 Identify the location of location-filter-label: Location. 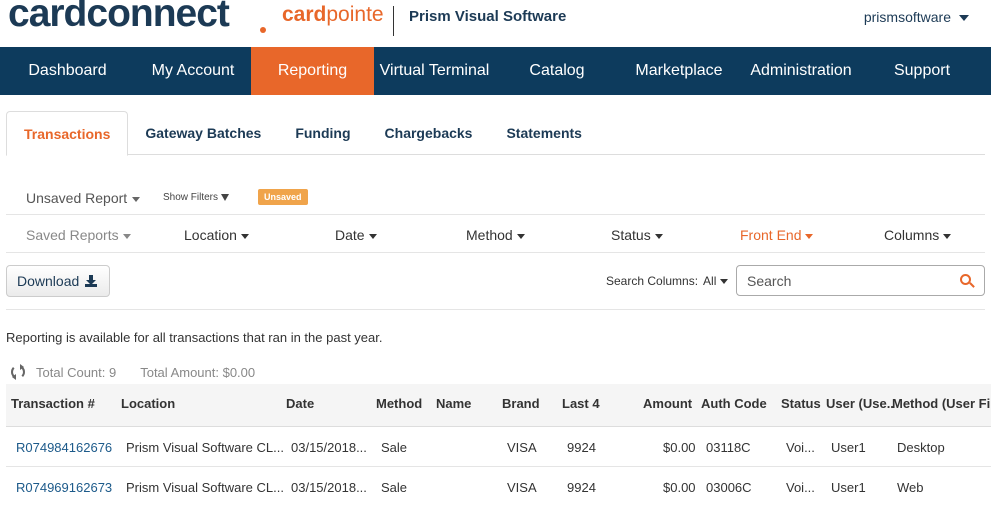
(210, 235).